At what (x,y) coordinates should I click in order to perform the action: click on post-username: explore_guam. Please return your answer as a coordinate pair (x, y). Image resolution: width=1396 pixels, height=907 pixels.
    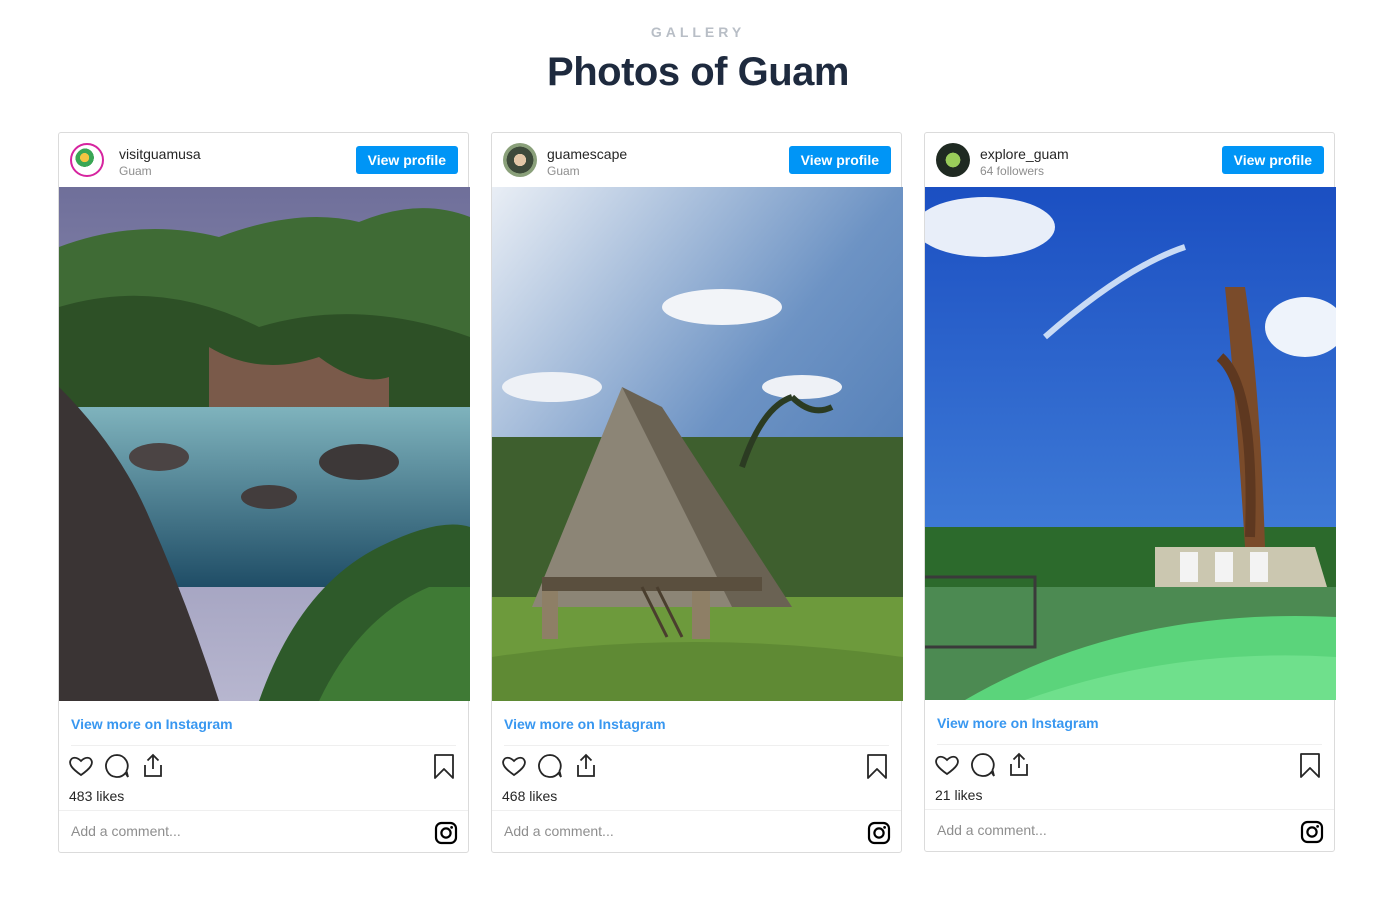
    Looking at the image, I should click on (1024, 154).